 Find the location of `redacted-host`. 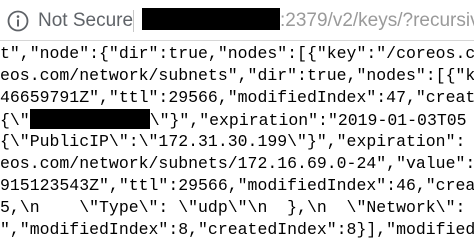

redacted-host is located at coordinates (211, 19).